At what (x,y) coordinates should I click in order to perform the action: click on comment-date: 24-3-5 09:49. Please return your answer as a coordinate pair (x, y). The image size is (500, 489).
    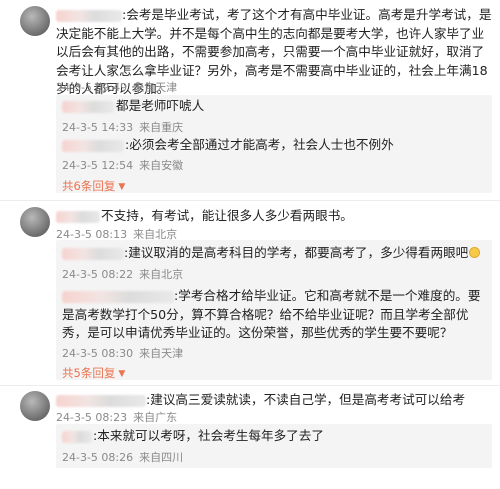
    Looking at the image, I should click on (92, 87).